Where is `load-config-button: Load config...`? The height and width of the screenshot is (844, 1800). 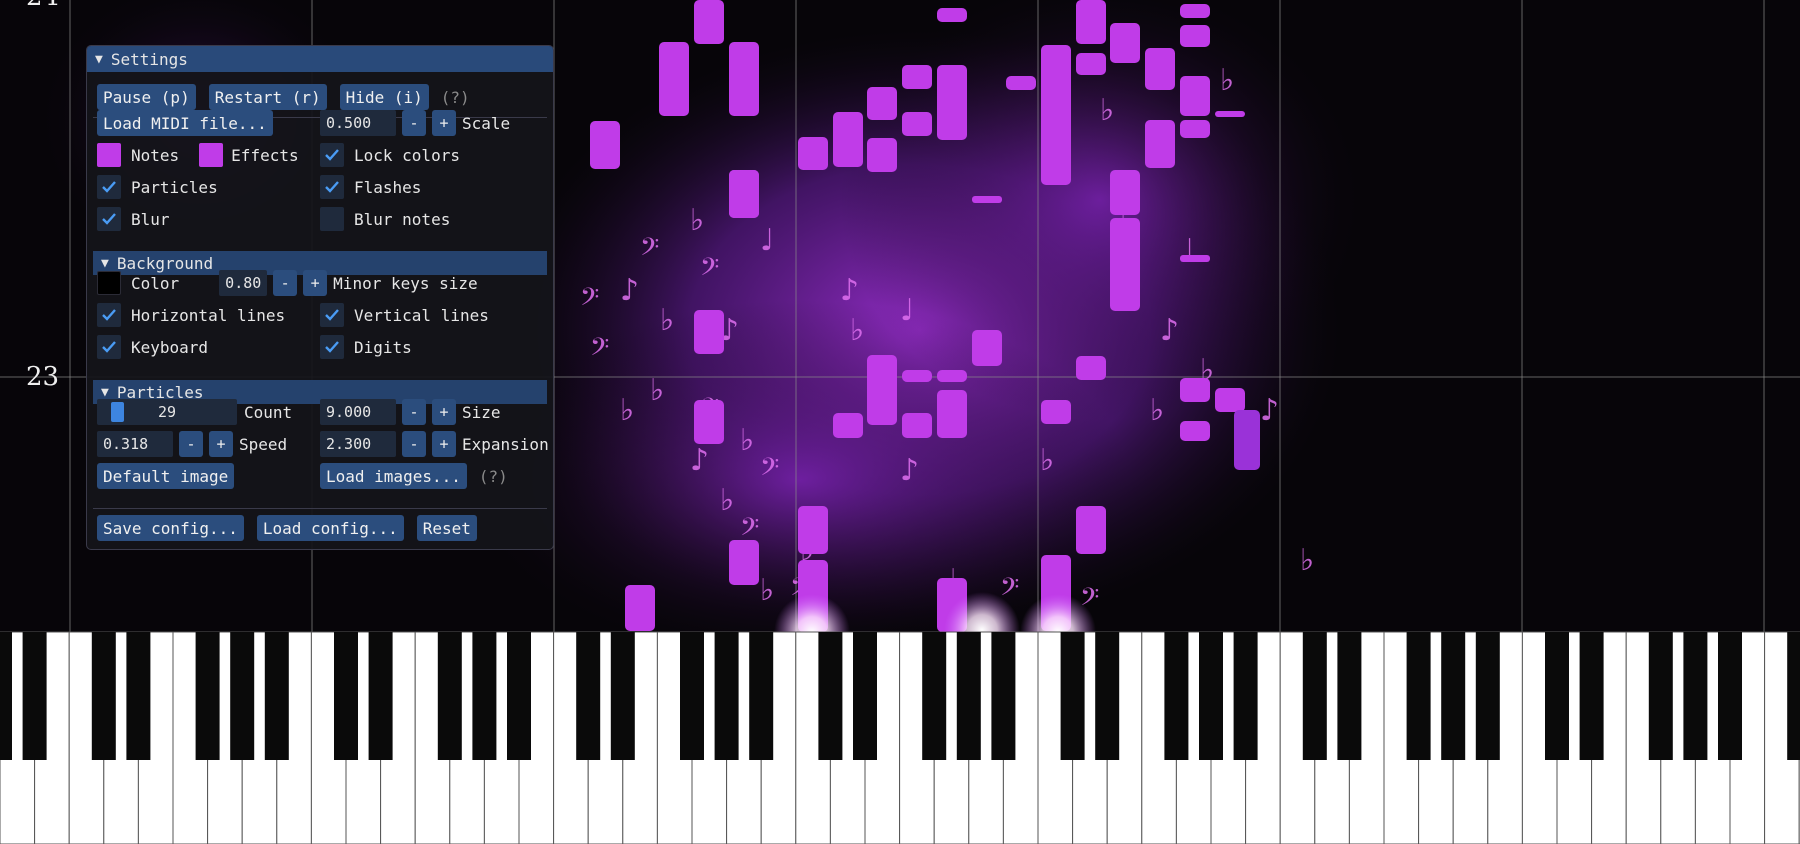 load-config-button: Load config... is located at coordinates (330, 528).